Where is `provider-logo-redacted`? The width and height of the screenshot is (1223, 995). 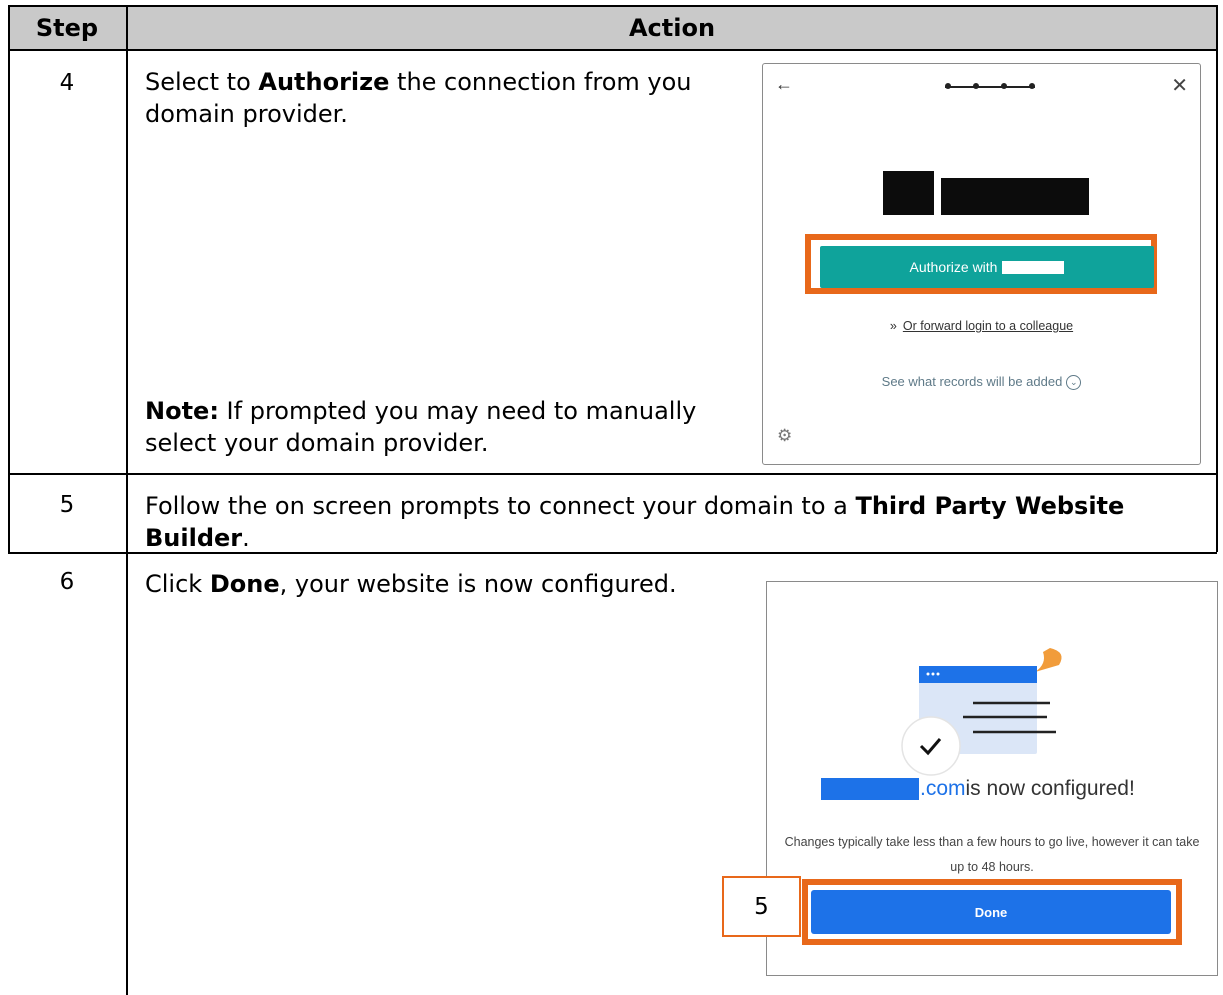
provider-logo-redacted is located at coordinates (908, 193).